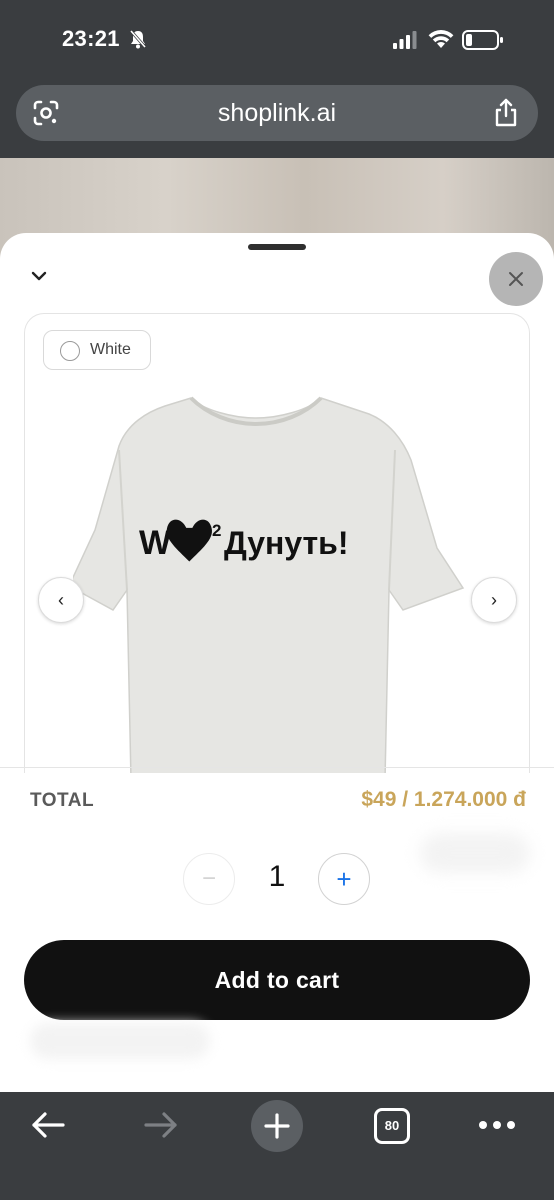 Image resolution: width=554 pixels, height=1200 pixels. I want to click on close-icon, so click(516, 279).